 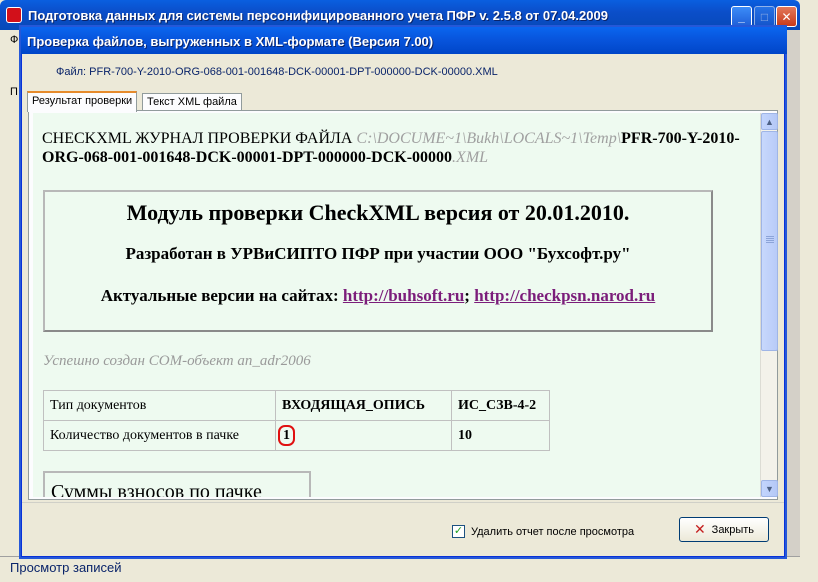 I want to click on table-cell: ВХОДЯЩАЯ_ОПИСЬ, so click(x=363, y=405).